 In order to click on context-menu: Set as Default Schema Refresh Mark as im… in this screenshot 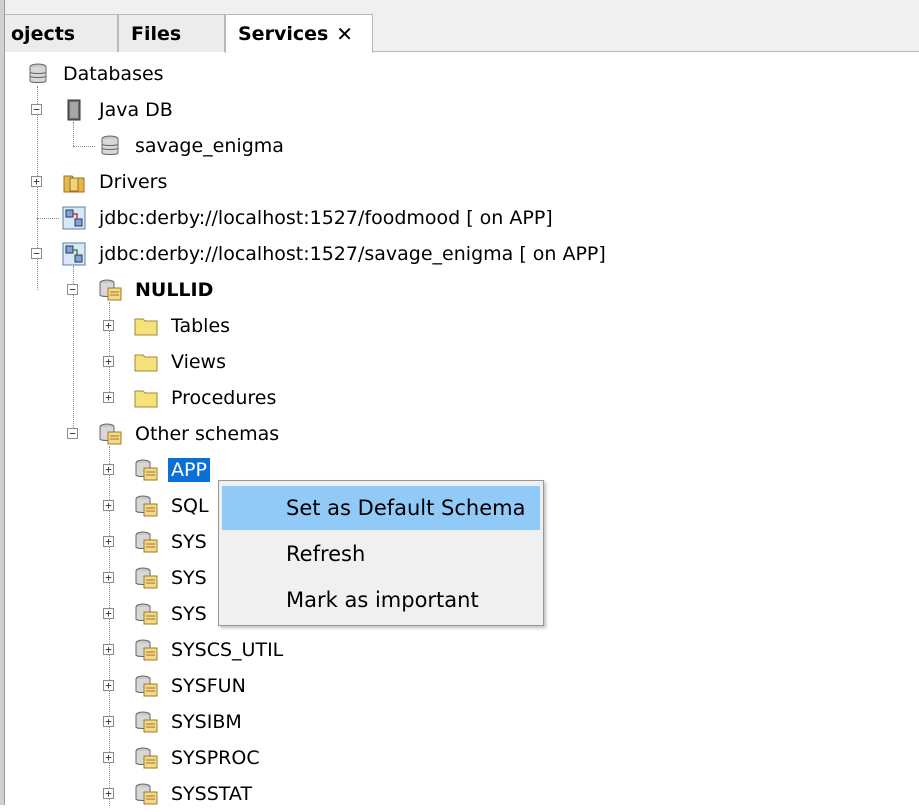, I will do `click(381, 553)`.